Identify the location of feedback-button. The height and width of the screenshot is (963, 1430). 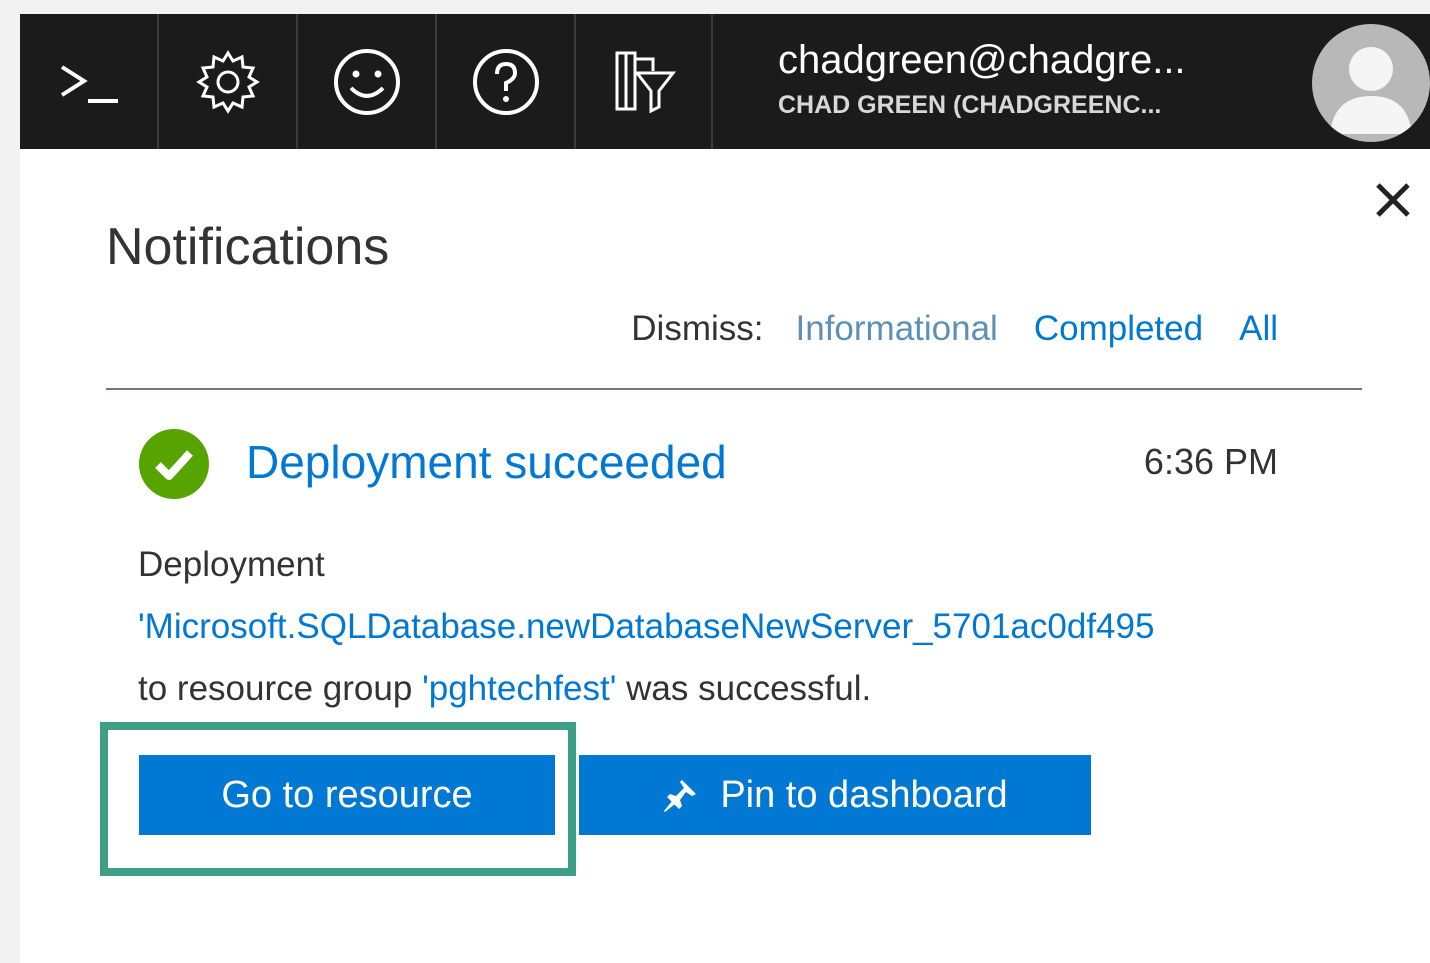
(367, 81).